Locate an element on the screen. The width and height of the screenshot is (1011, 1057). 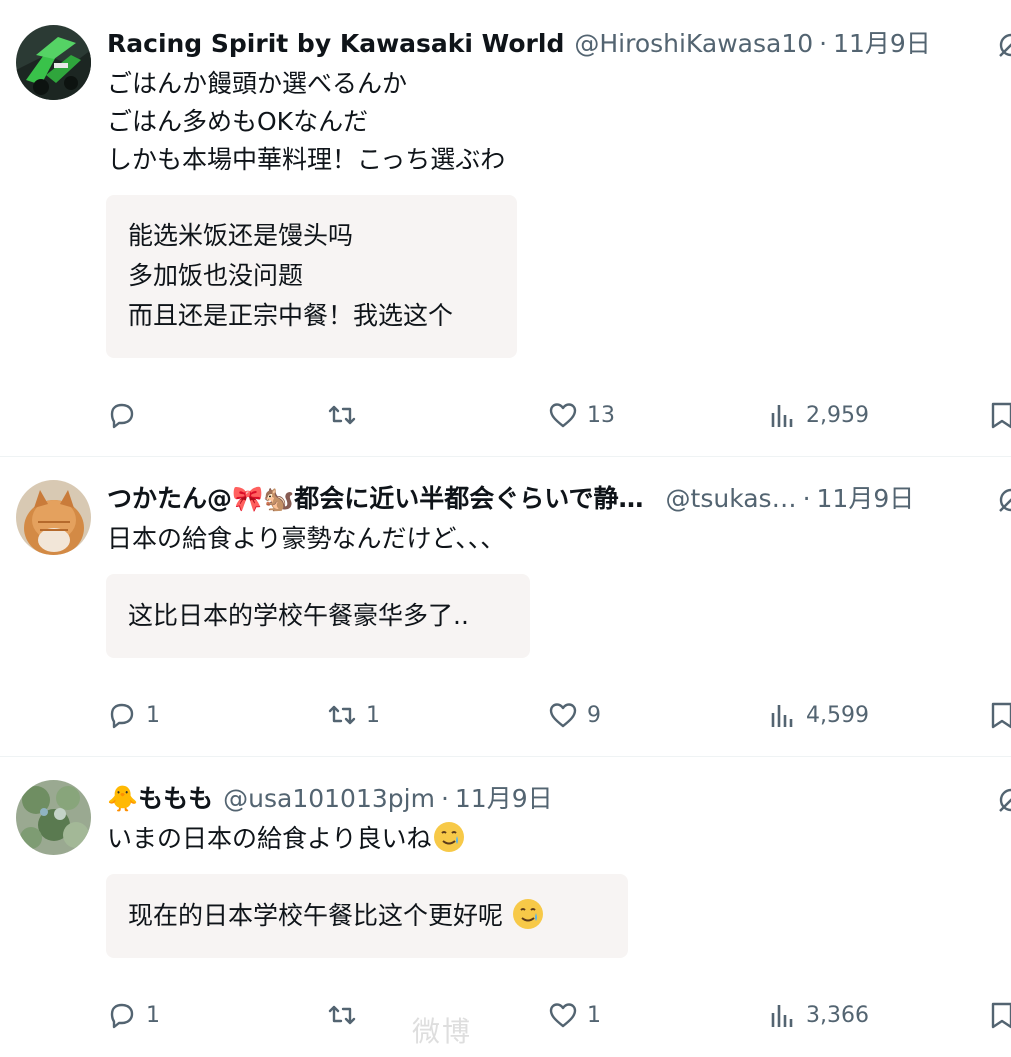
views-count: 3,366 is located at coordinates (837, 1015).